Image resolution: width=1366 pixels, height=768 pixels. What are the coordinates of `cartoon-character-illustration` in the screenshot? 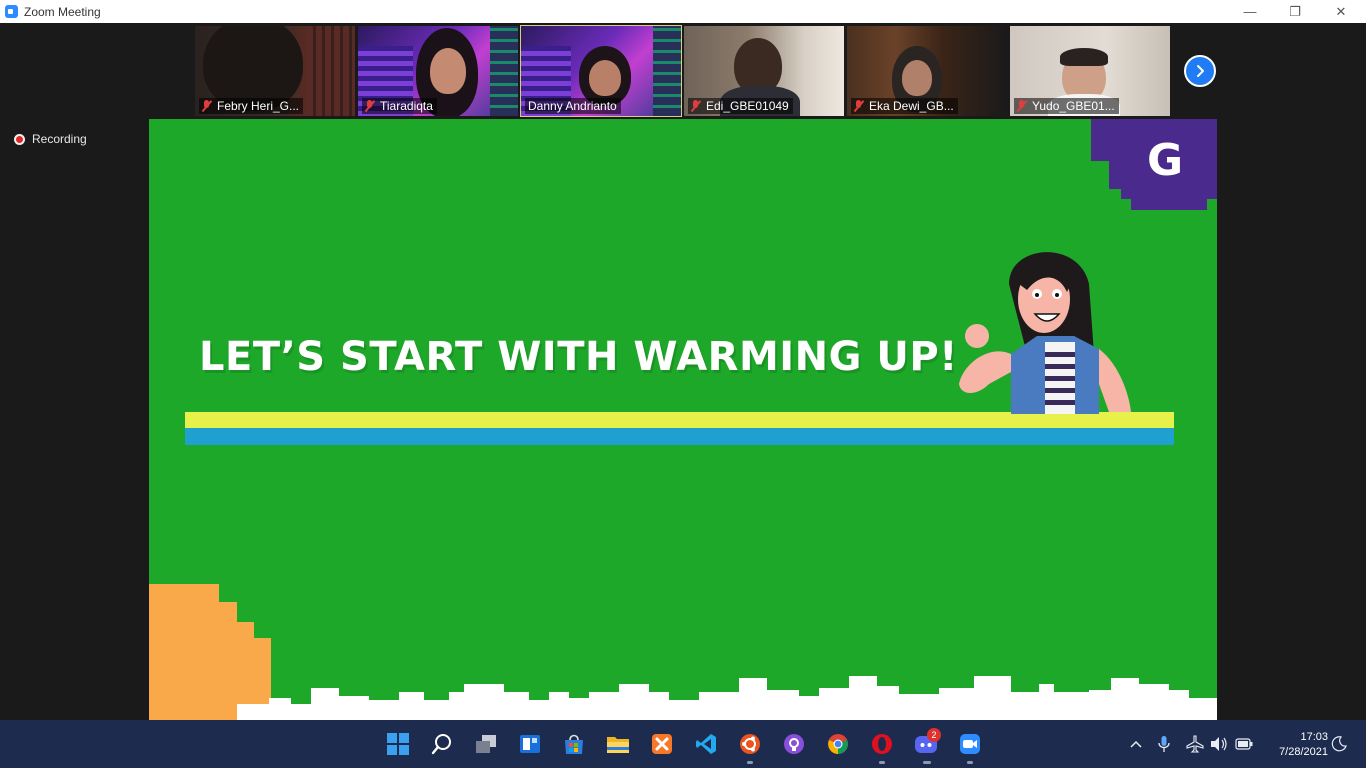 It's located at (1045, 333).